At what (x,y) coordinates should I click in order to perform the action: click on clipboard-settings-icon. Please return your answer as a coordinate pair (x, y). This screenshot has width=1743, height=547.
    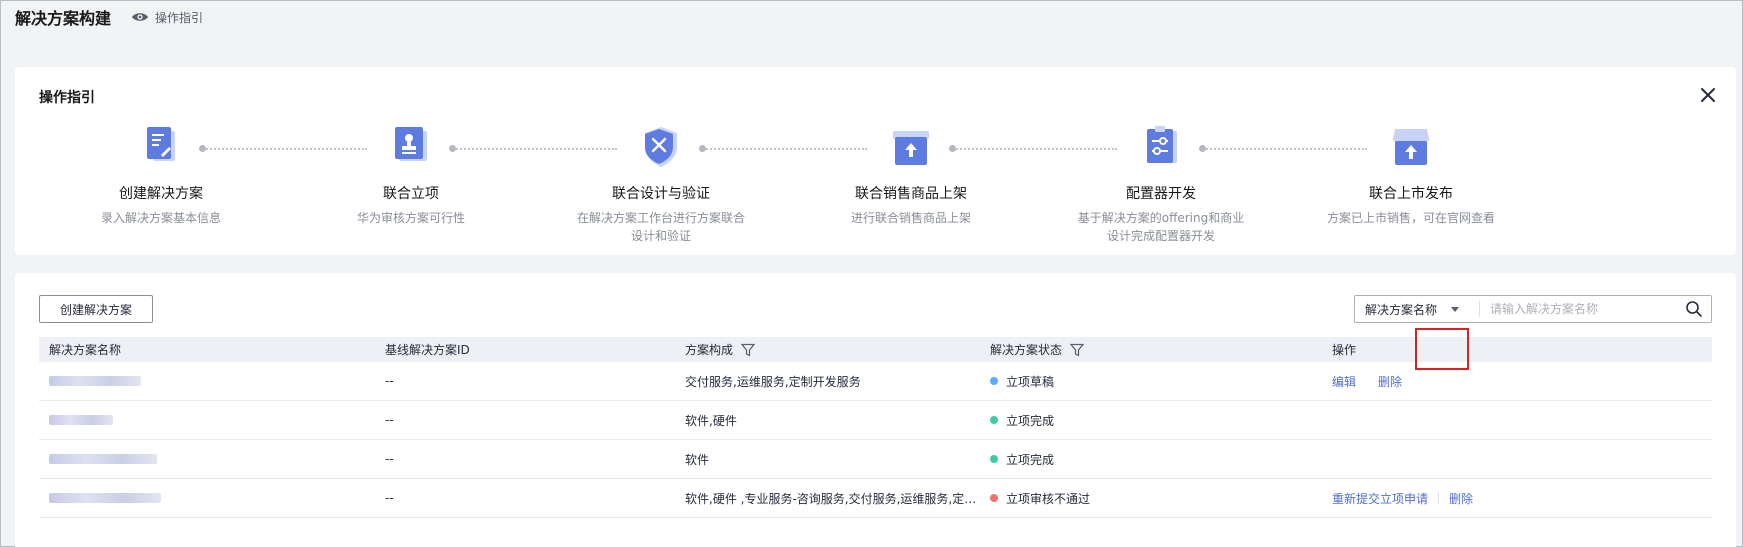
    Looking at the image, I should click on (1162, 144).